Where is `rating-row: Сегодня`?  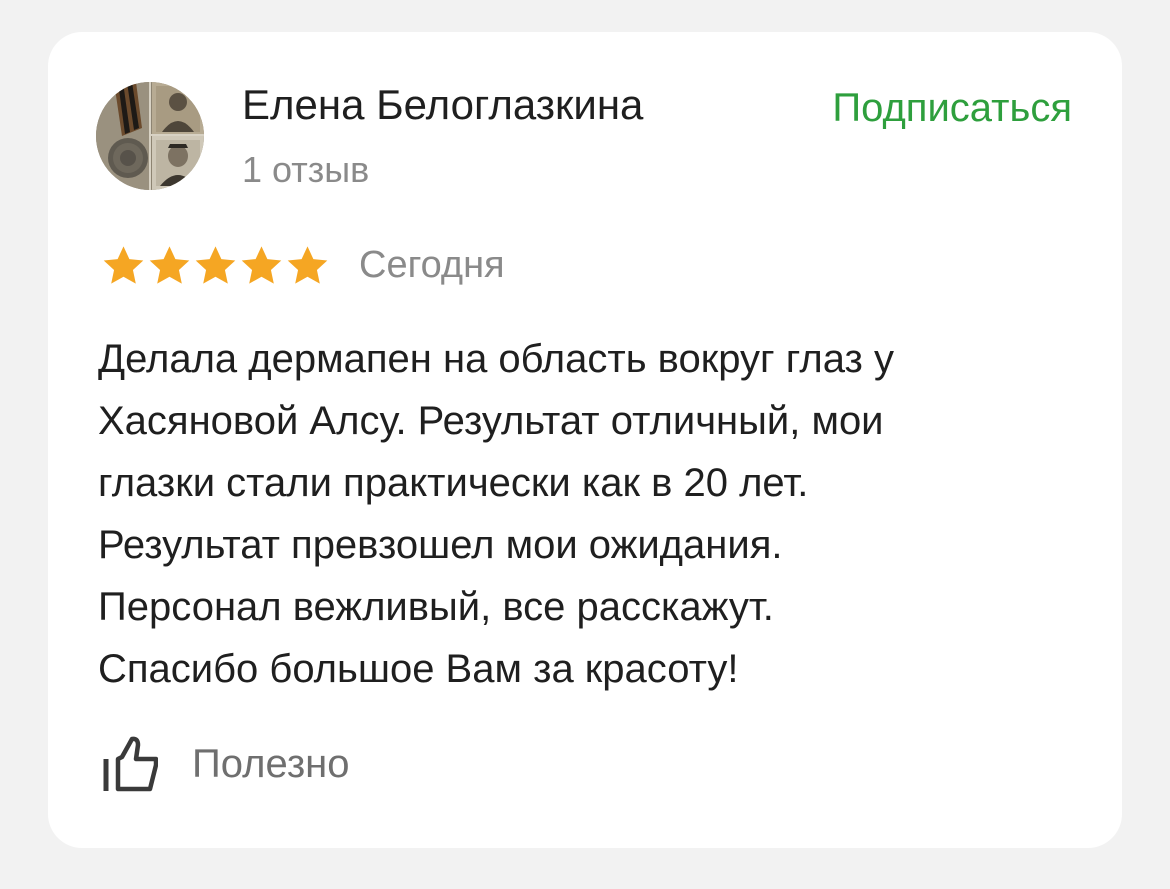
rating-row: Сегодня is located at coordinates (303, 265).